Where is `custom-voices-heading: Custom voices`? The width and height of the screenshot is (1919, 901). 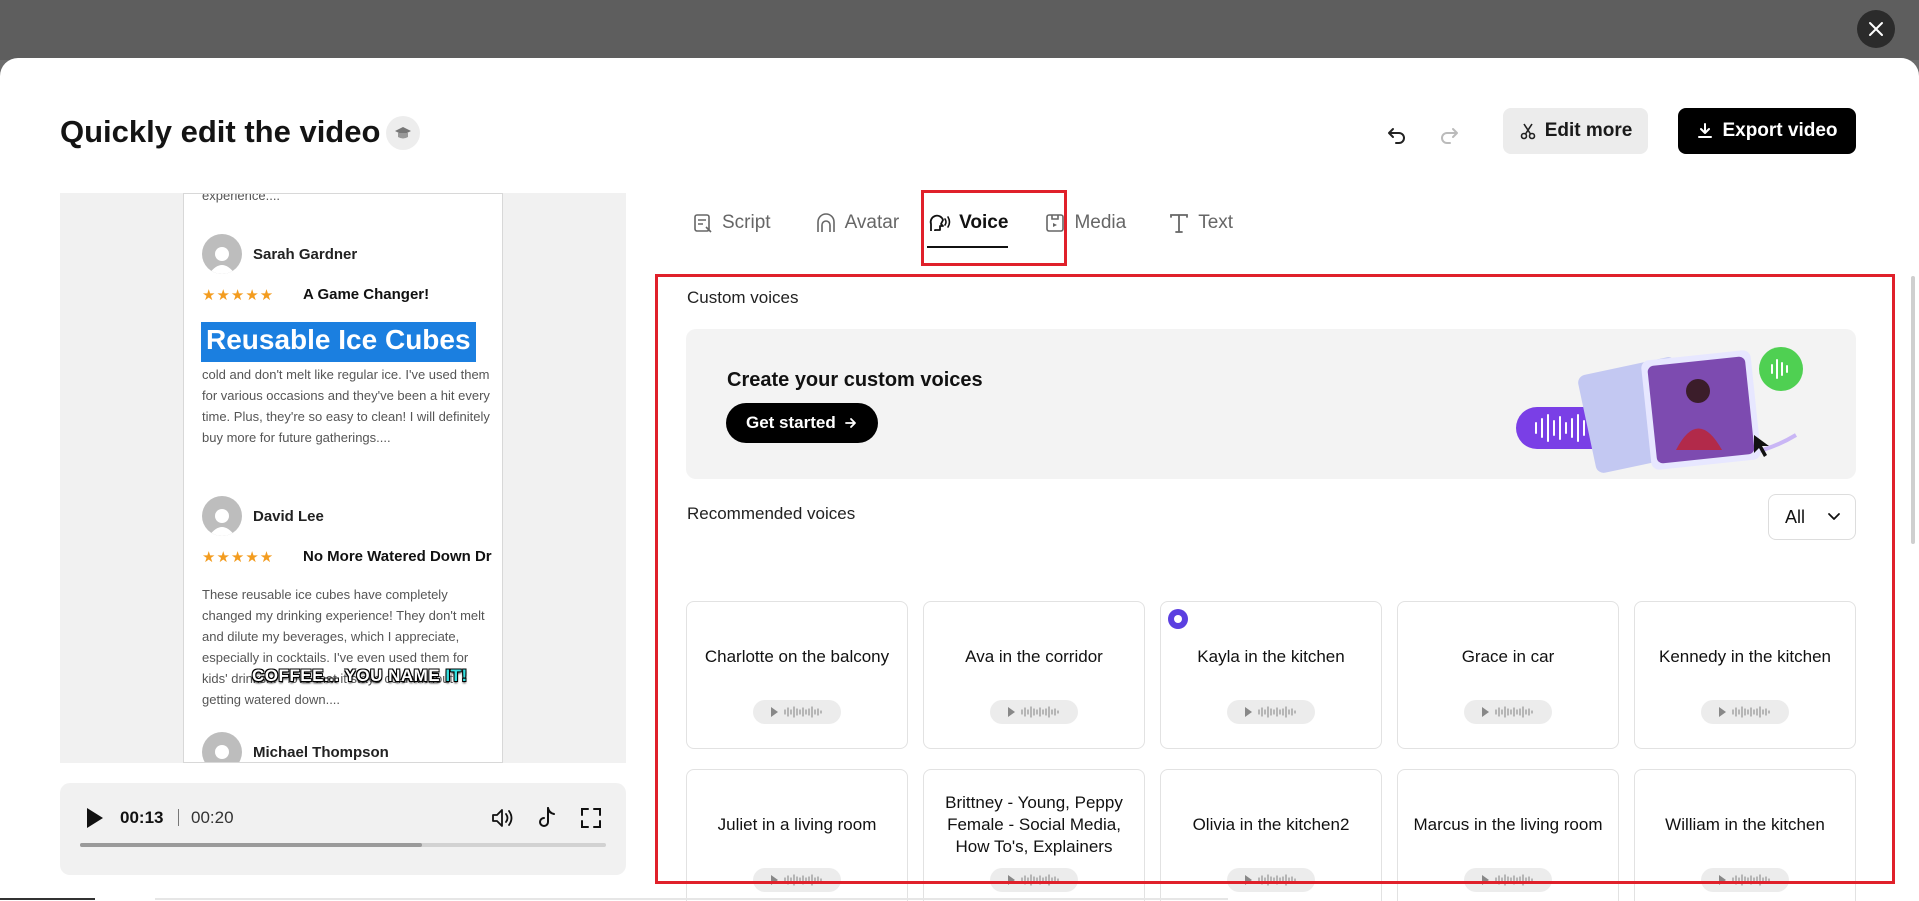 custom-voices-heading: Custom voices is located at coordinates (743, 297).